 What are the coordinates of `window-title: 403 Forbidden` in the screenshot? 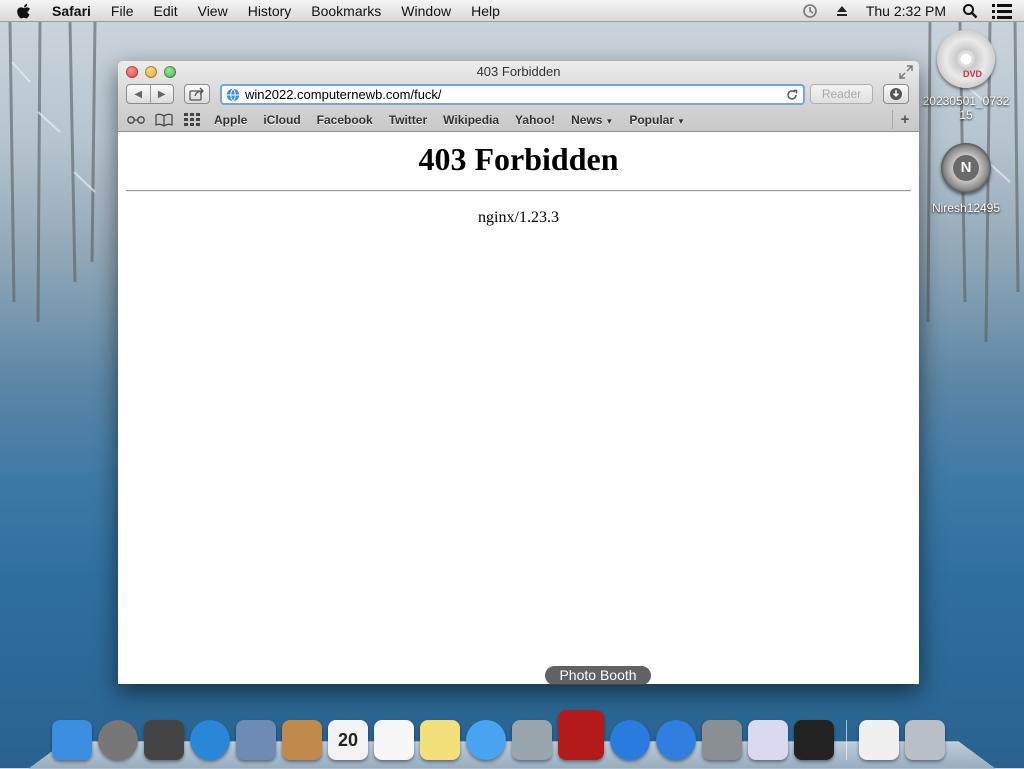 It's located at (518, 71).